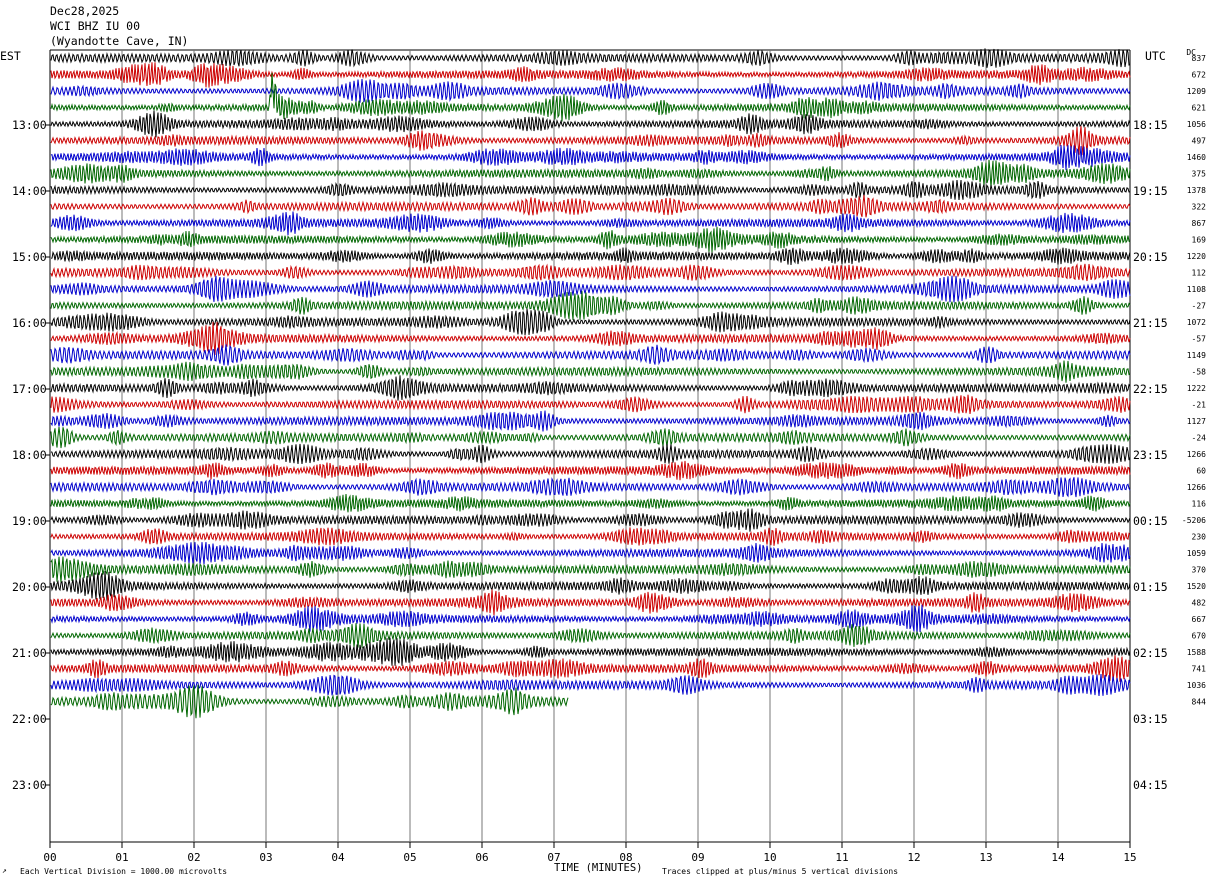  Describe the element at coordinates (49, 857) in the screenshot. I see `x-tick-label: 00` at that location.